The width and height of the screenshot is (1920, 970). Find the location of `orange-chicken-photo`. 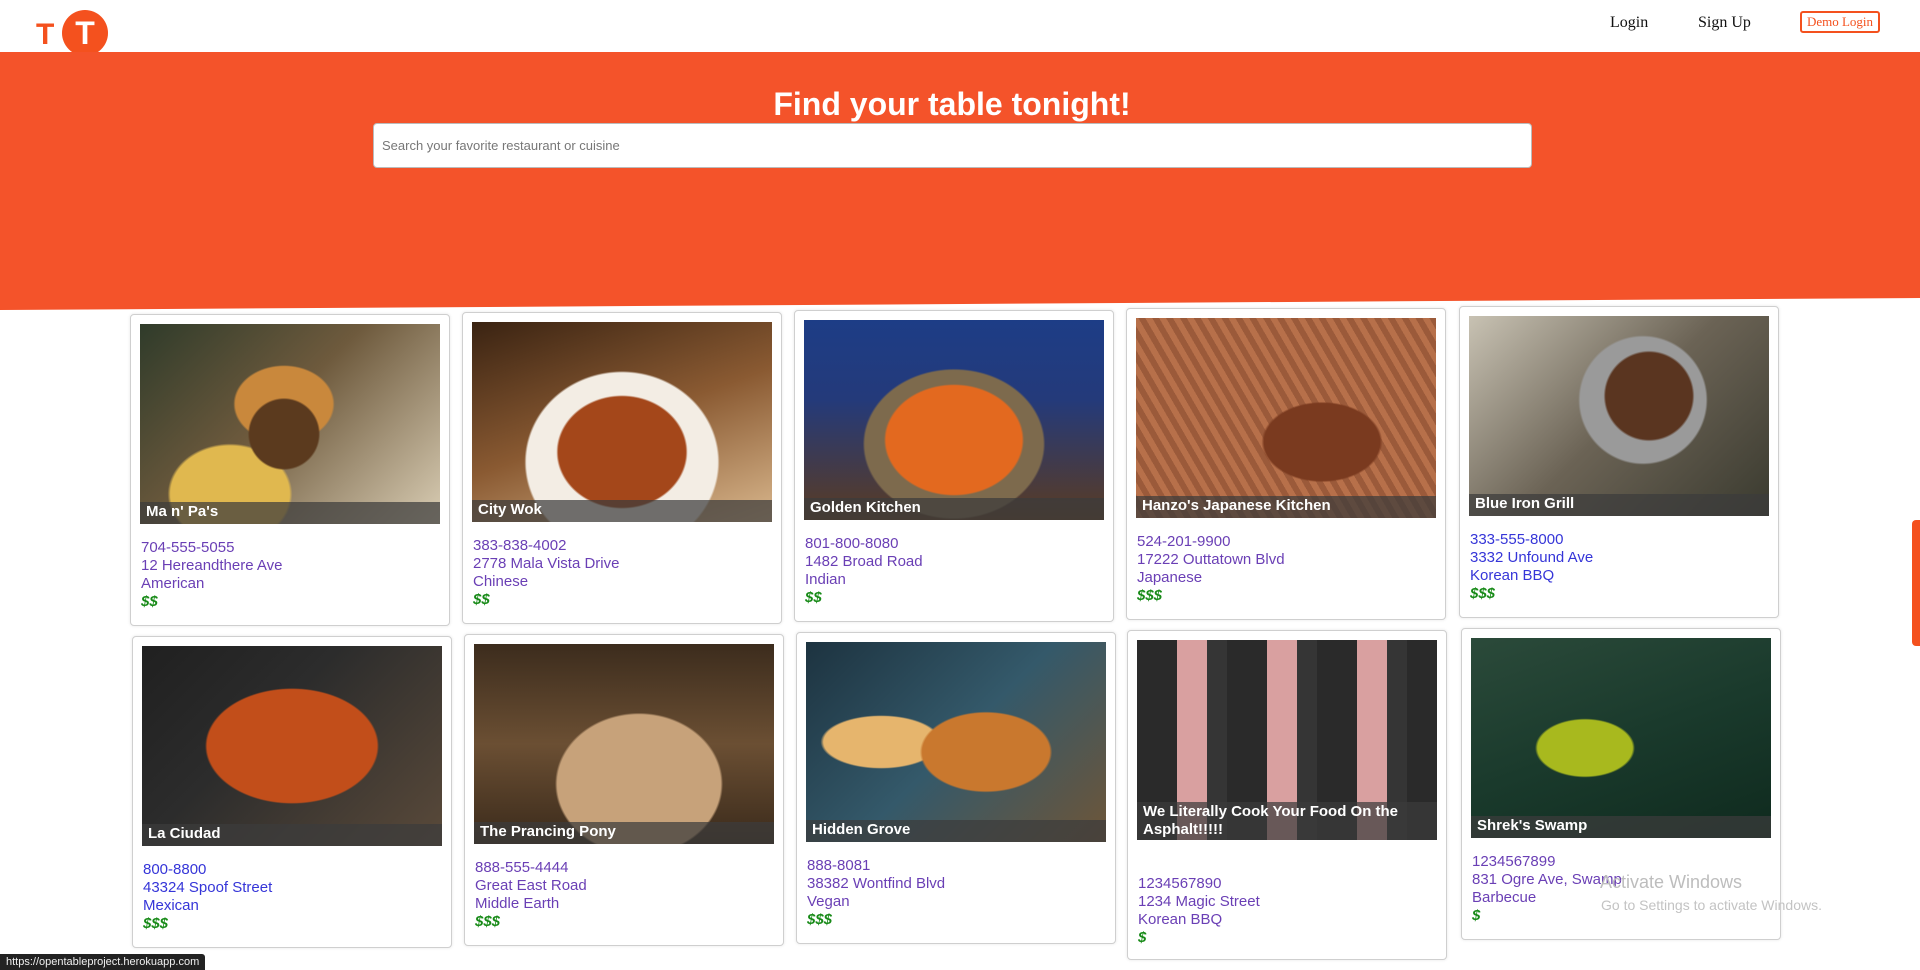

orange-chicken-photo is located at coordinates (622, 422).